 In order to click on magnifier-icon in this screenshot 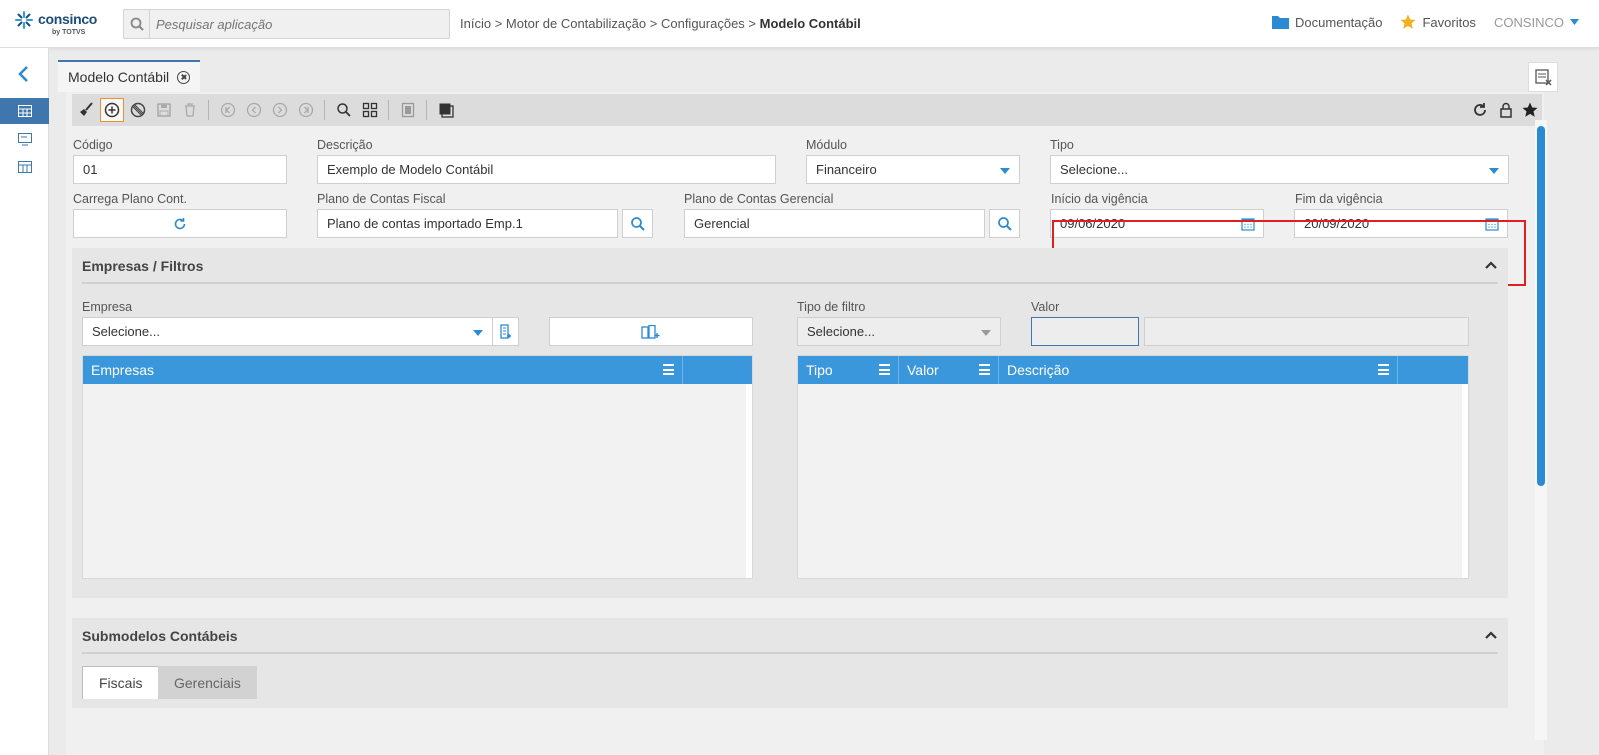, I will do `click(344, 110)`.